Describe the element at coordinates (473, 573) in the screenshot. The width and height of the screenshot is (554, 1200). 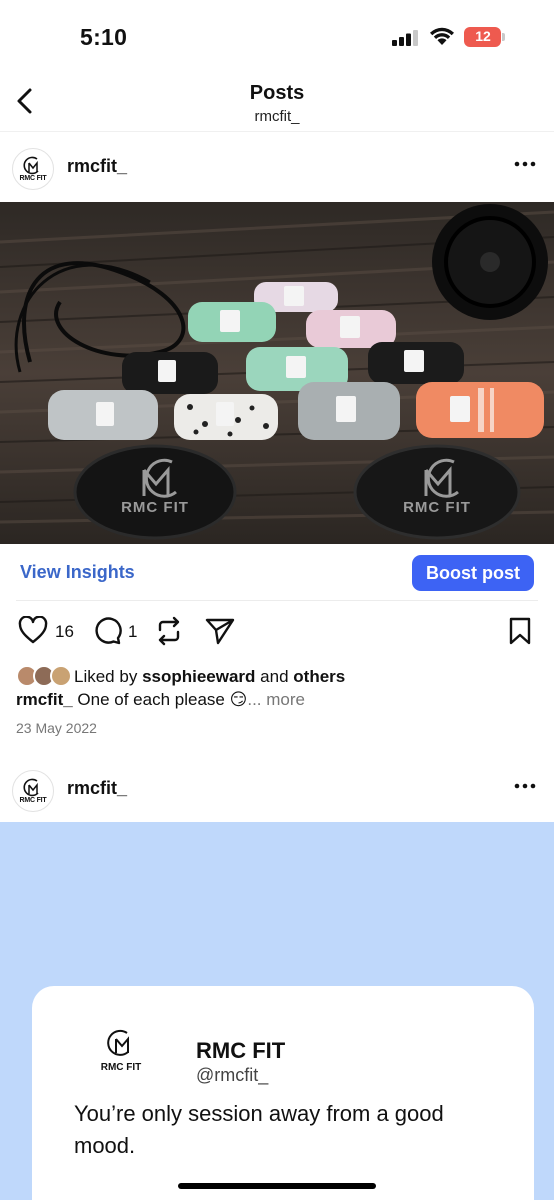
I see `boost-post-button: Boost post` at that location.